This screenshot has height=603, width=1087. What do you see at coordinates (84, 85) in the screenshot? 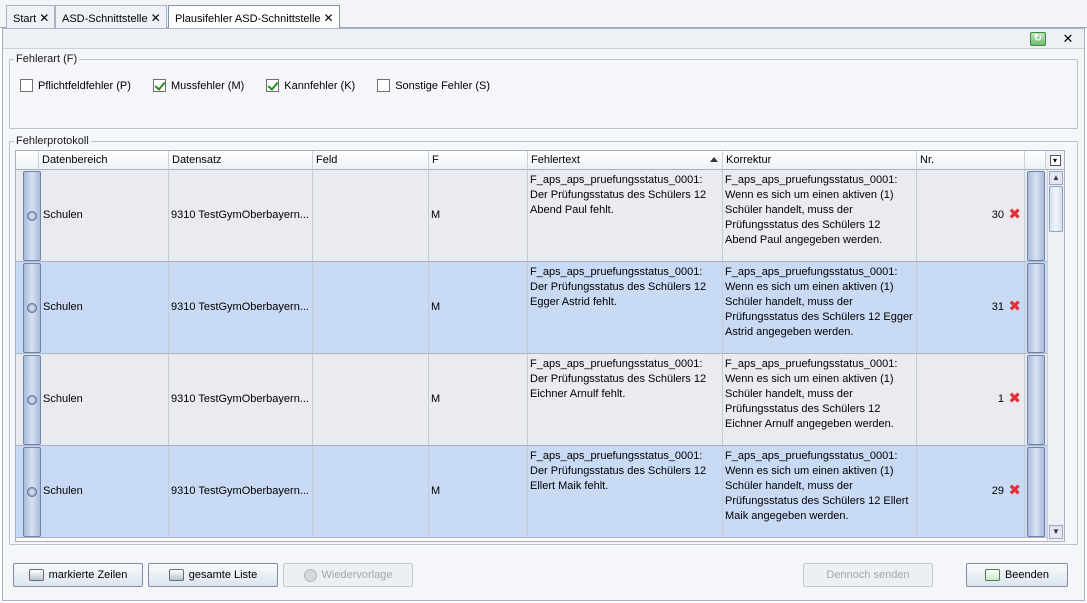
I see `checkbox-label: Pflichtfeldfehler (P)` at bounding box center [84, 85].